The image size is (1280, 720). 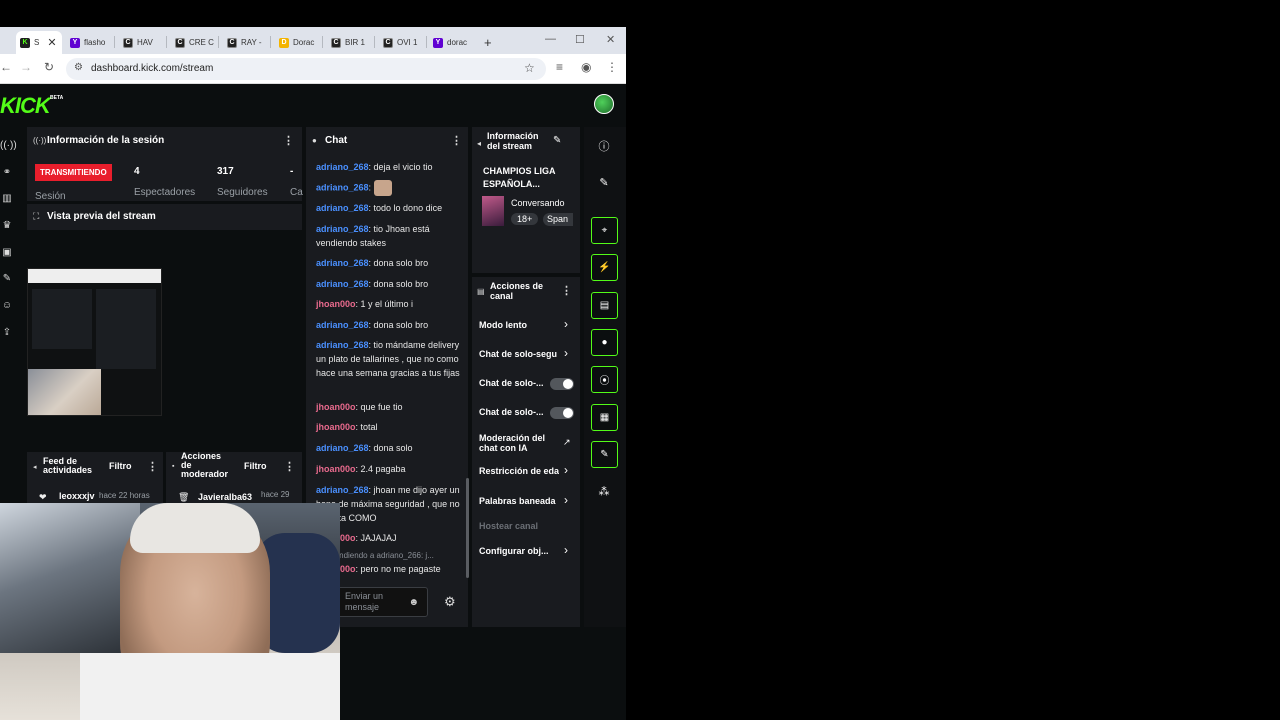 What do you see at coordinates (225, 497) in the screenshot?
I see `mod-entry-user: Javieralba63` at bounding box center [225, 497].